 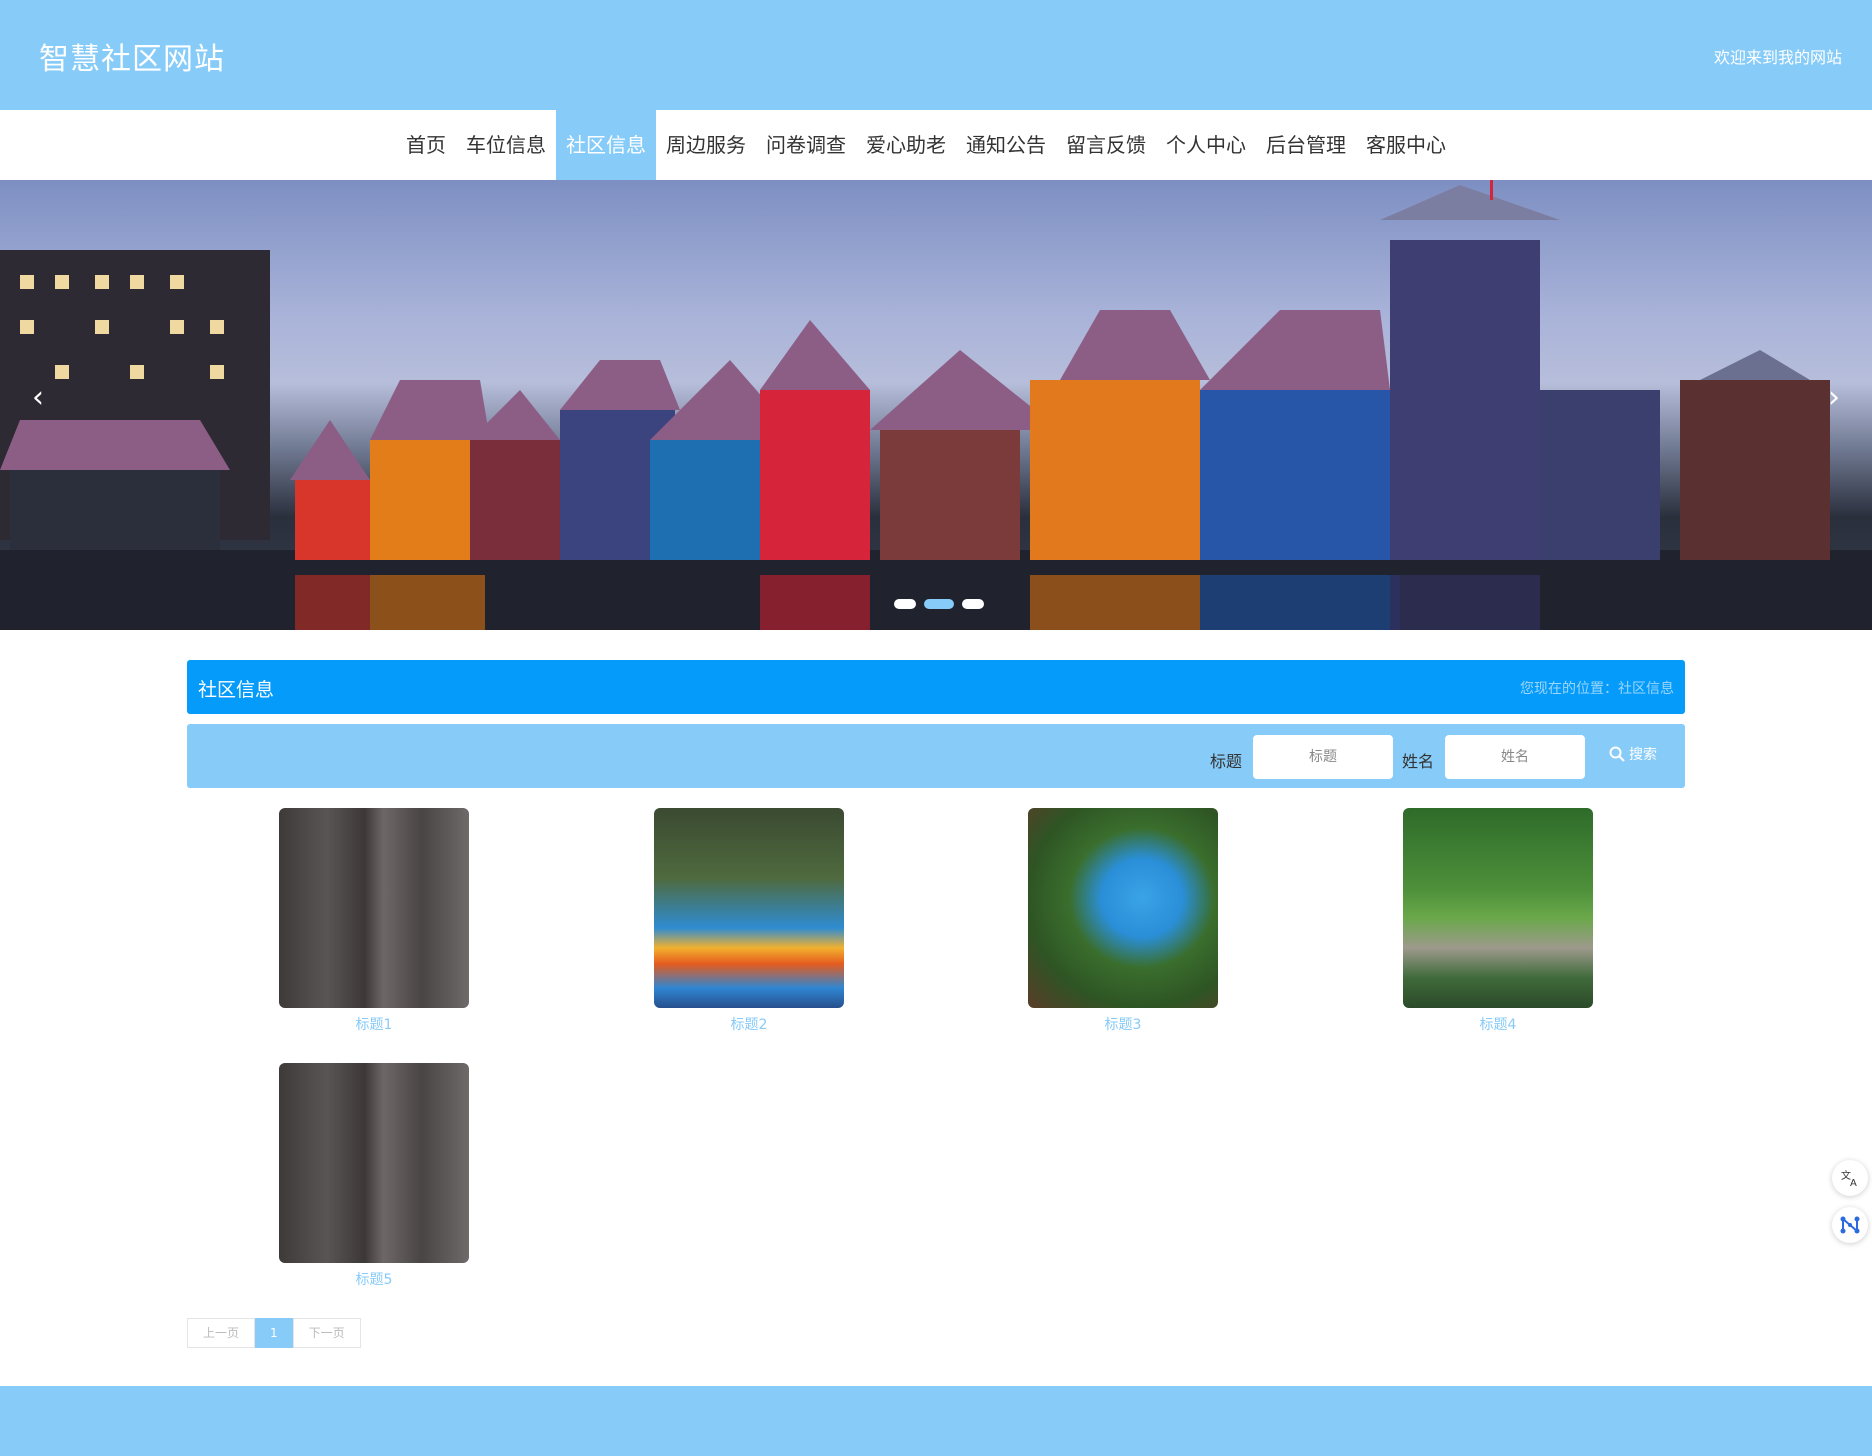 I want to click on nav-item-support: 客服中心, so click(x=1406, y=145).